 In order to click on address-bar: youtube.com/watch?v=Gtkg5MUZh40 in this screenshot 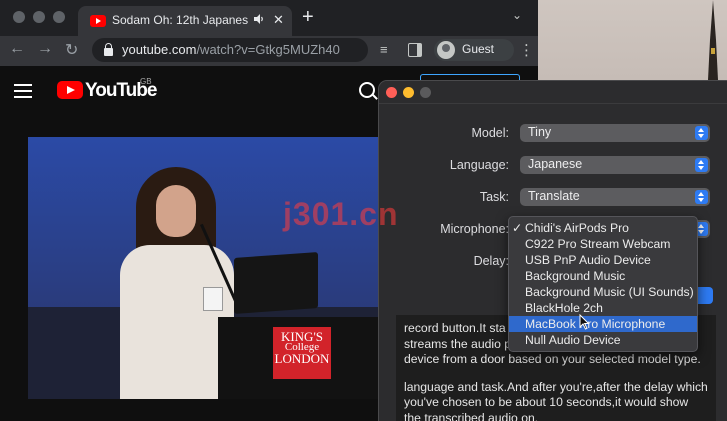, I will do `click(230, 50)`.